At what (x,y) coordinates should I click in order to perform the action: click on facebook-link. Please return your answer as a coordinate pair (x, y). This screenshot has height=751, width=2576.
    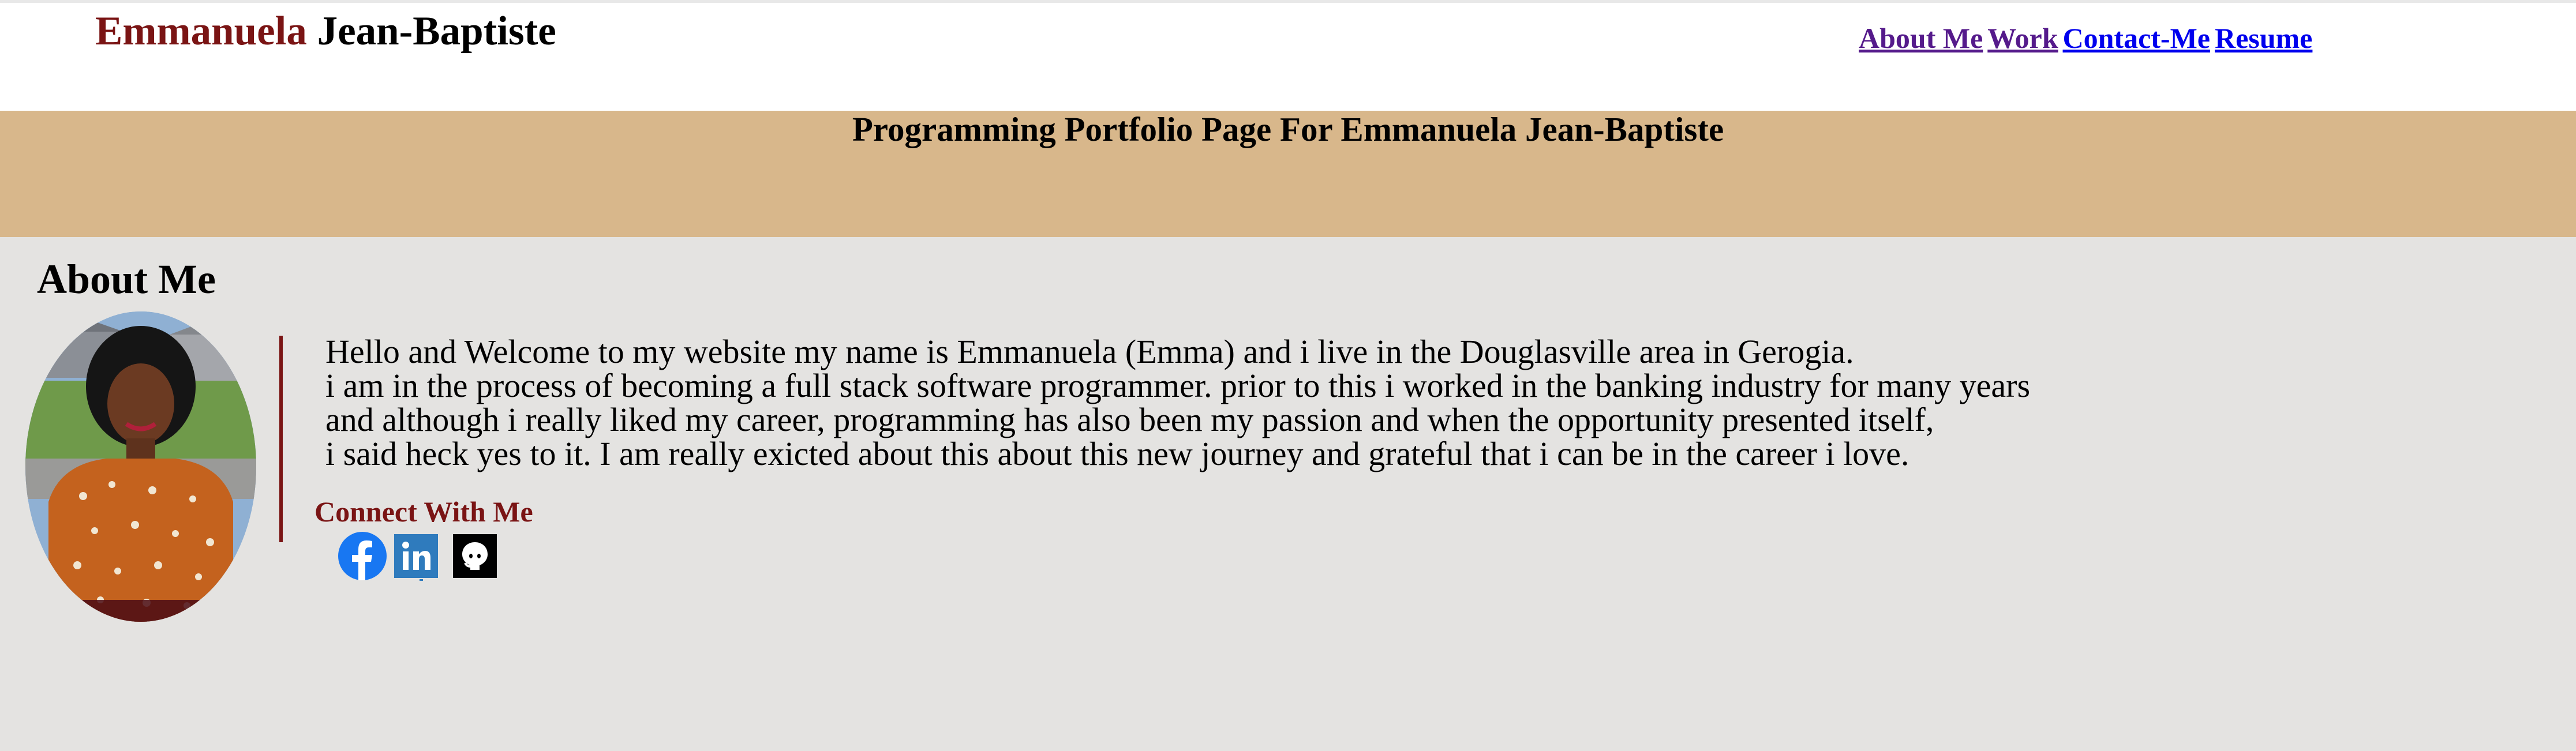
    Looking at the image, I should click on (362, 556).